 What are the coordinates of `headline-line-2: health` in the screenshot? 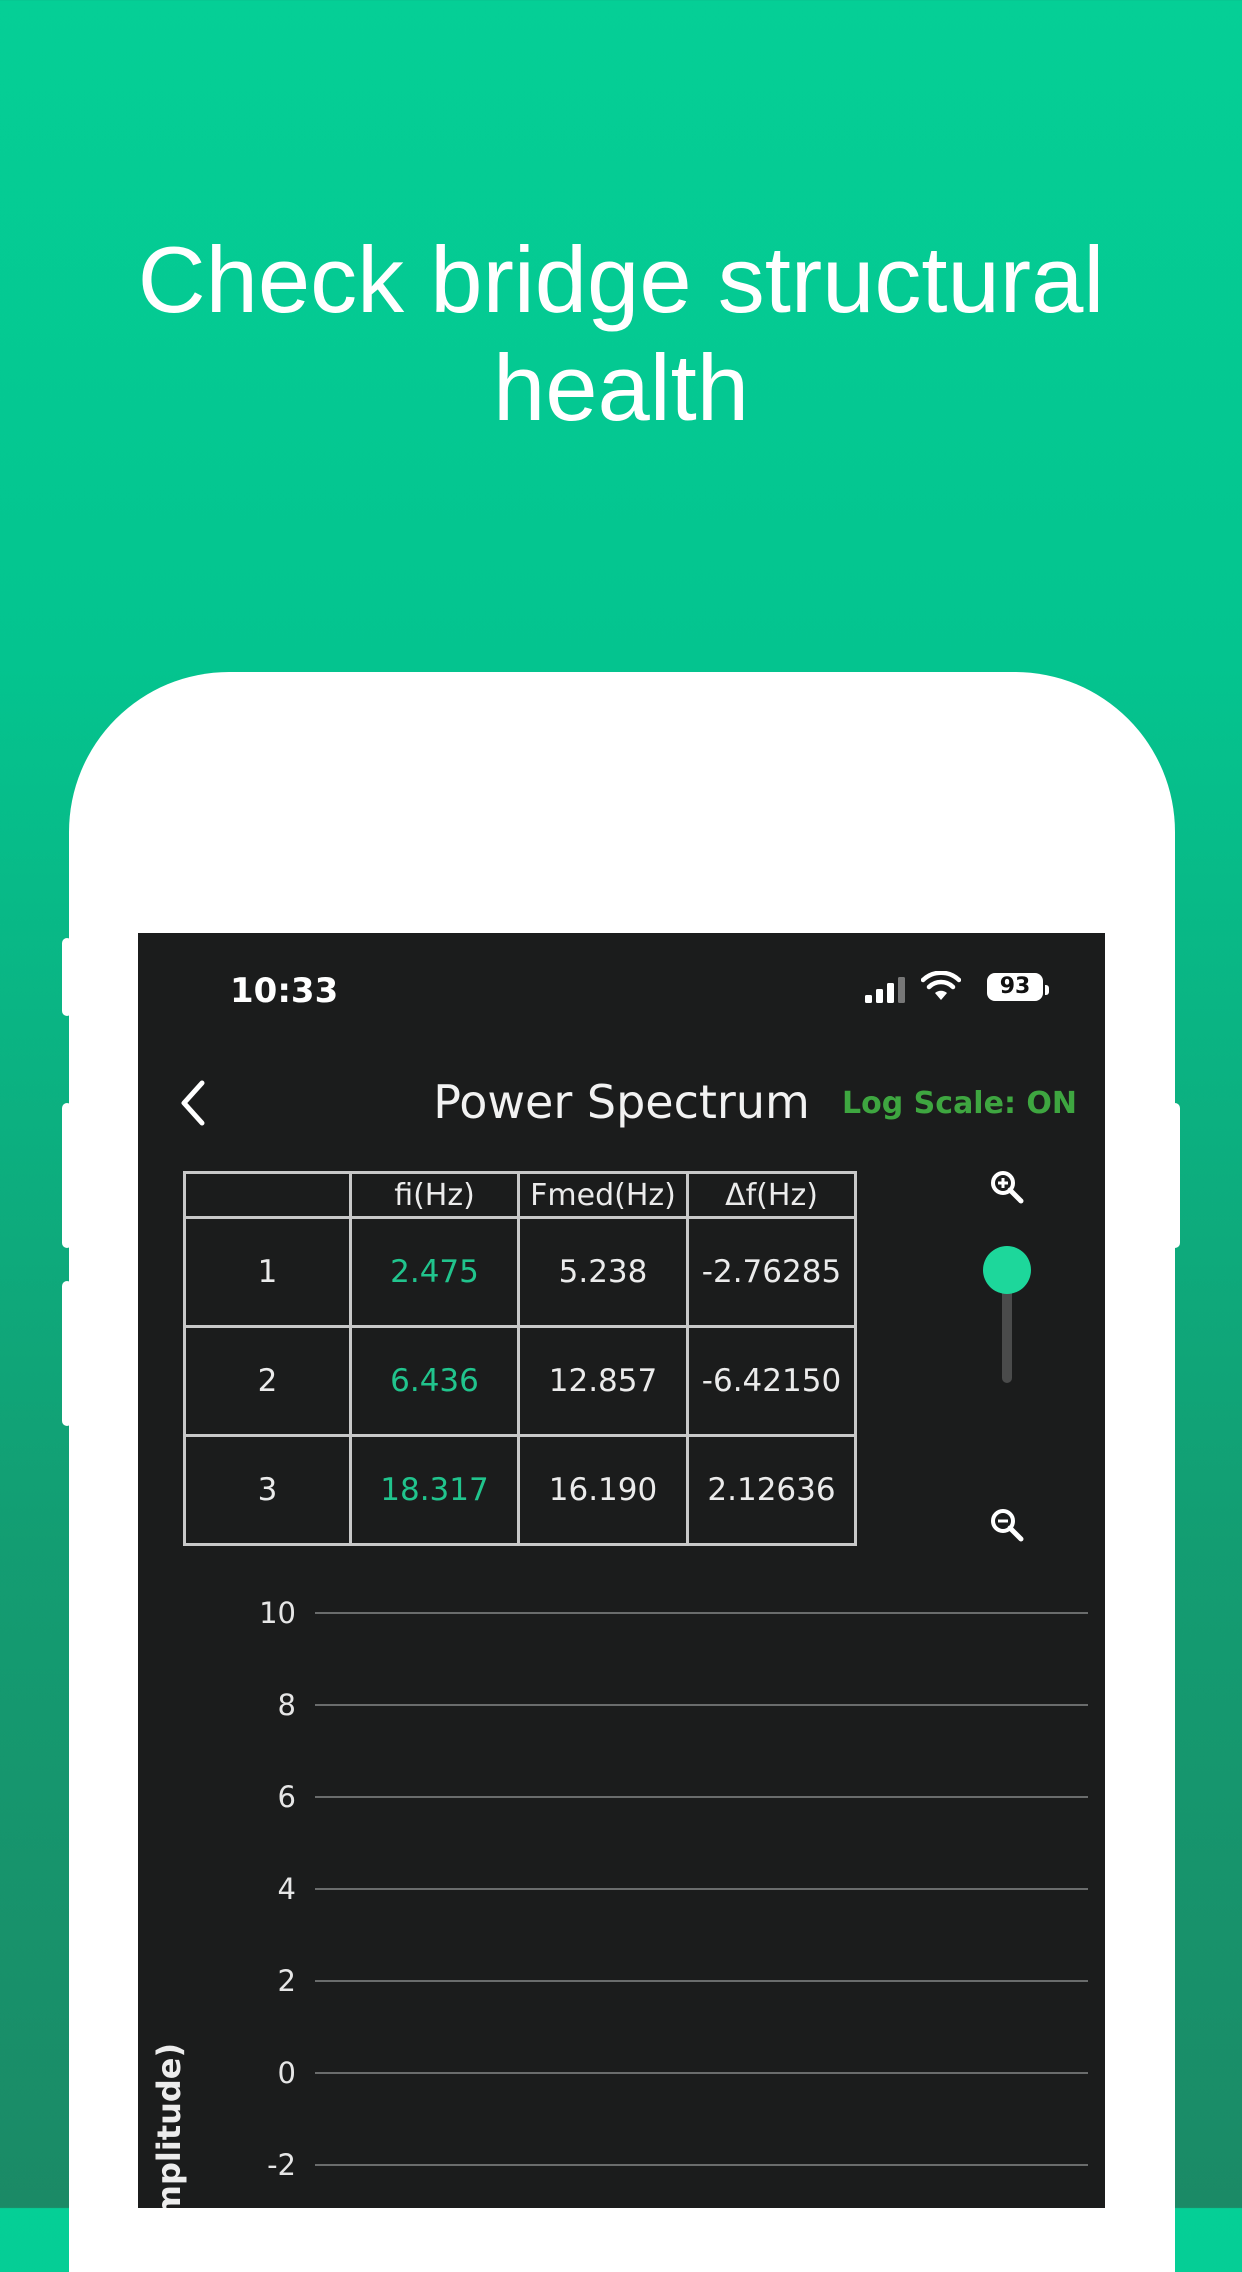 It's located at (621, 387).